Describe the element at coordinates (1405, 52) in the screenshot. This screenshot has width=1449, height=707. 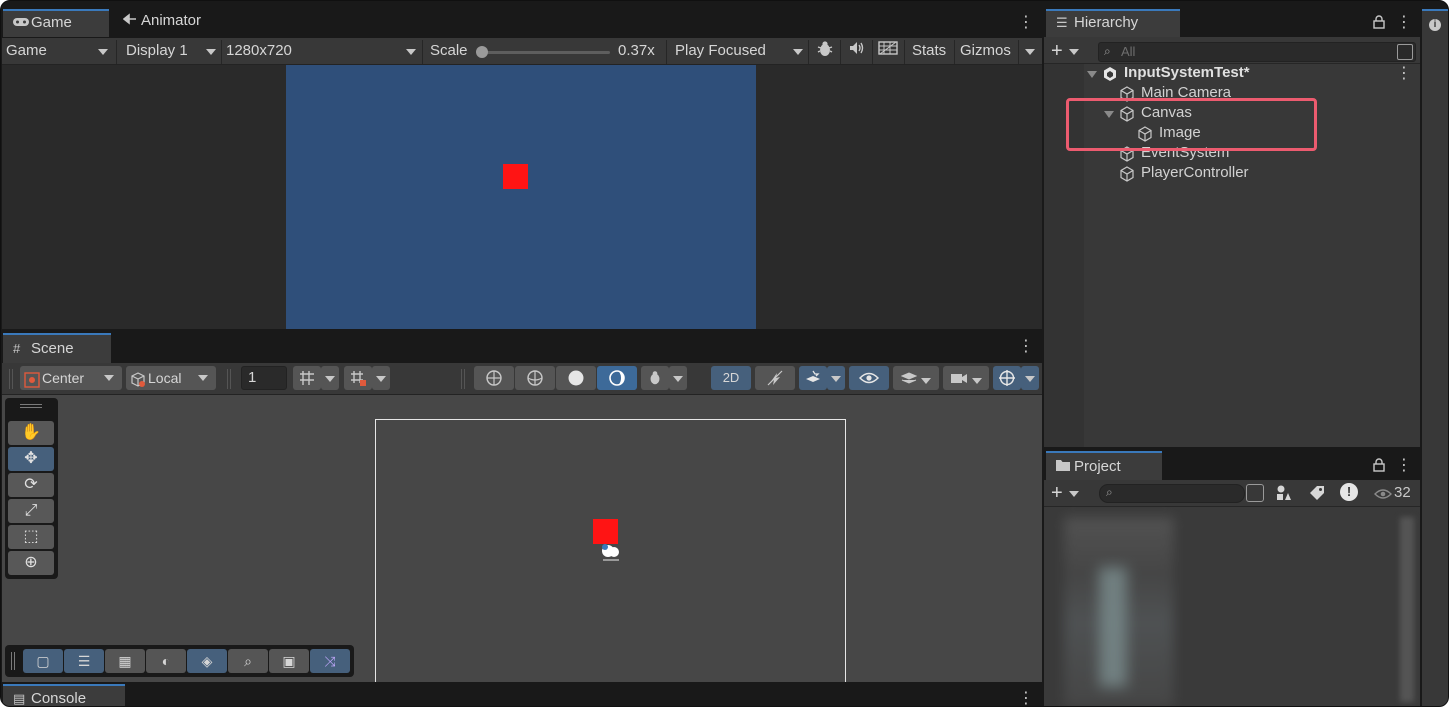
I see `search-filter-icon` at that location.